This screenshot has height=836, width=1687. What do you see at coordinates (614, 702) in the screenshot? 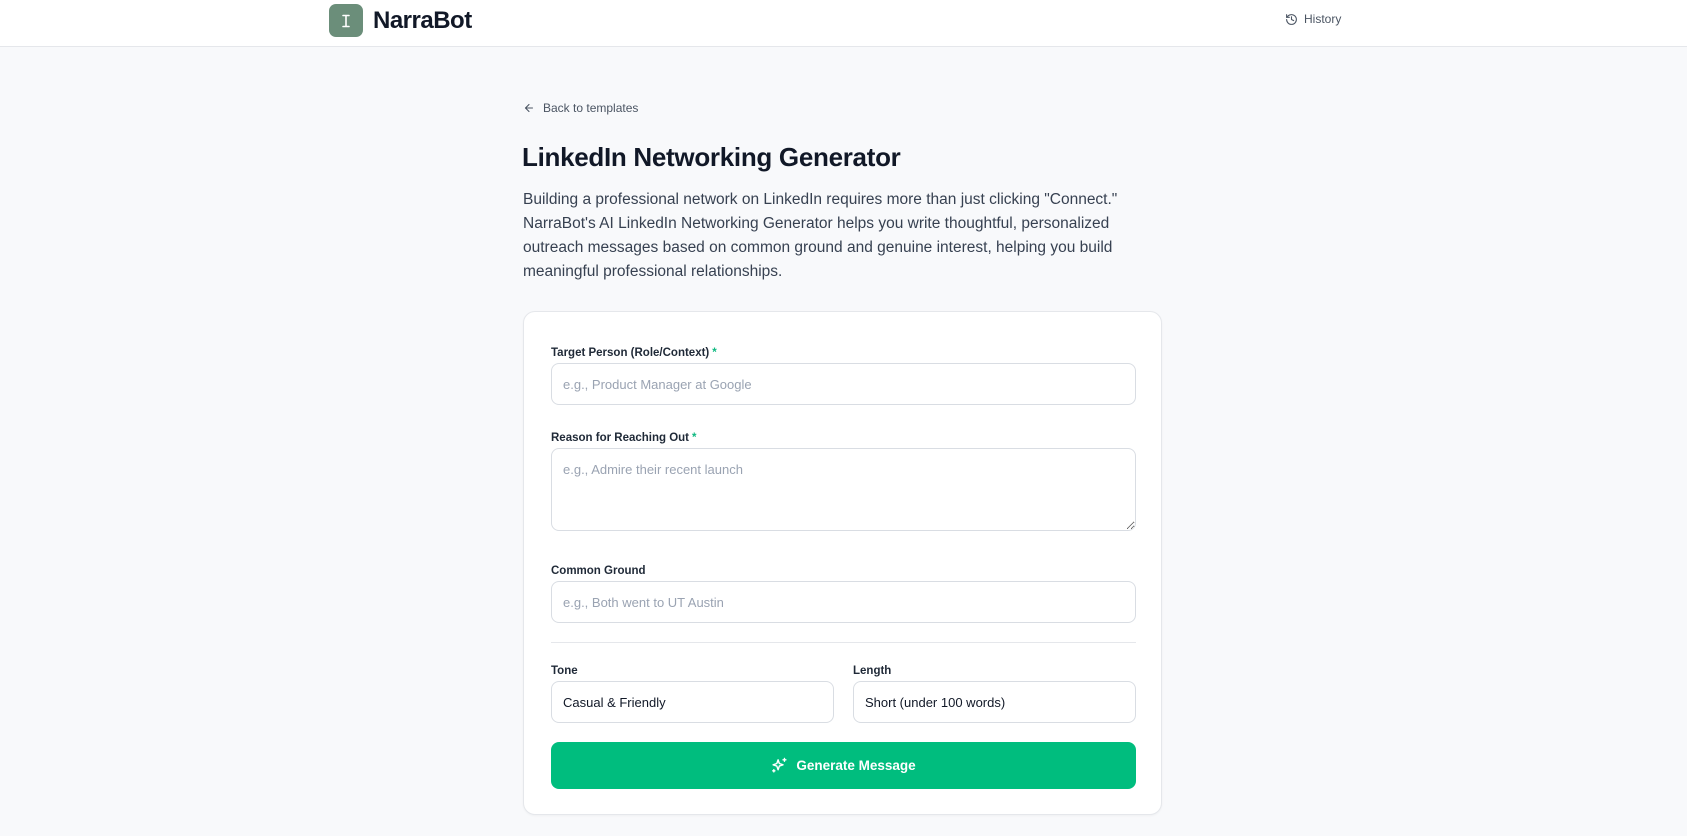
I see `tone-selected-value: Casual & Friendly` at bounding box center [614, 702].